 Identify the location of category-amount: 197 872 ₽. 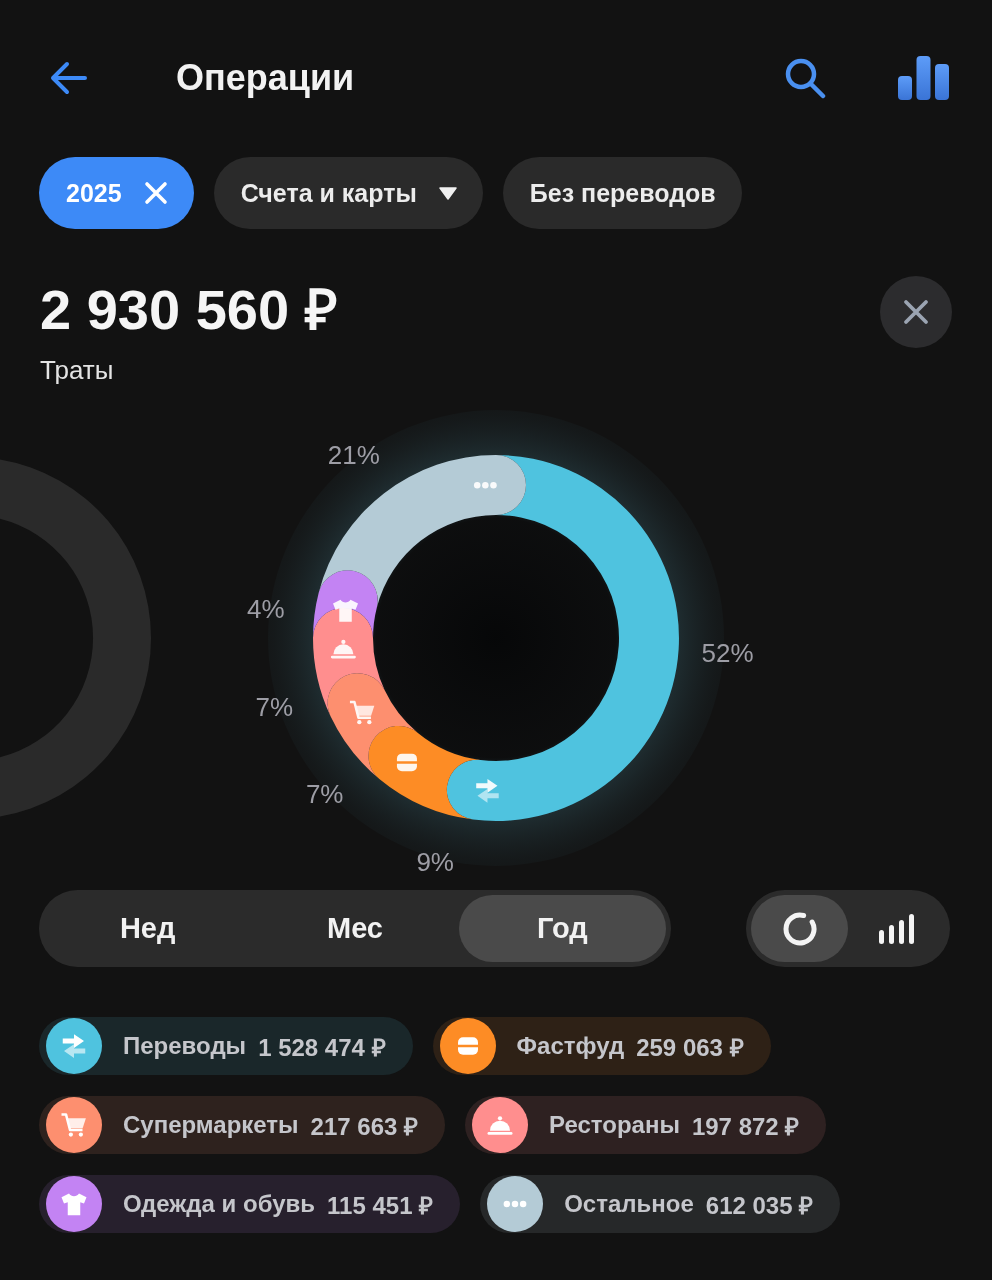
(745, 1126).